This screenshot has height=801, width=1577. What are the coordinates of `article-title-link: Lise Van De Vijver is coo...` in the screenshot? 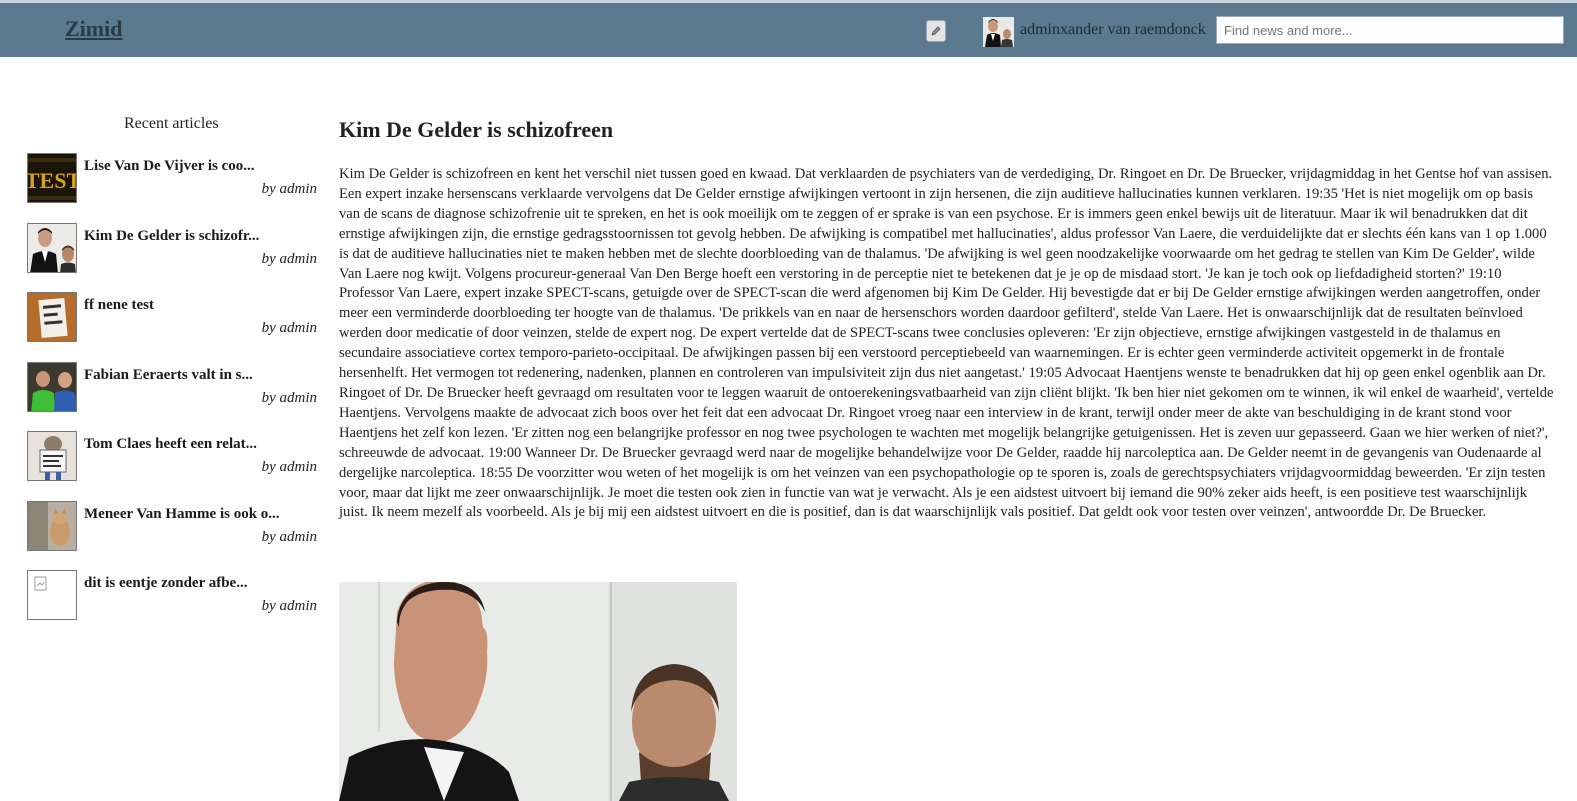 It's located at (169, 166).